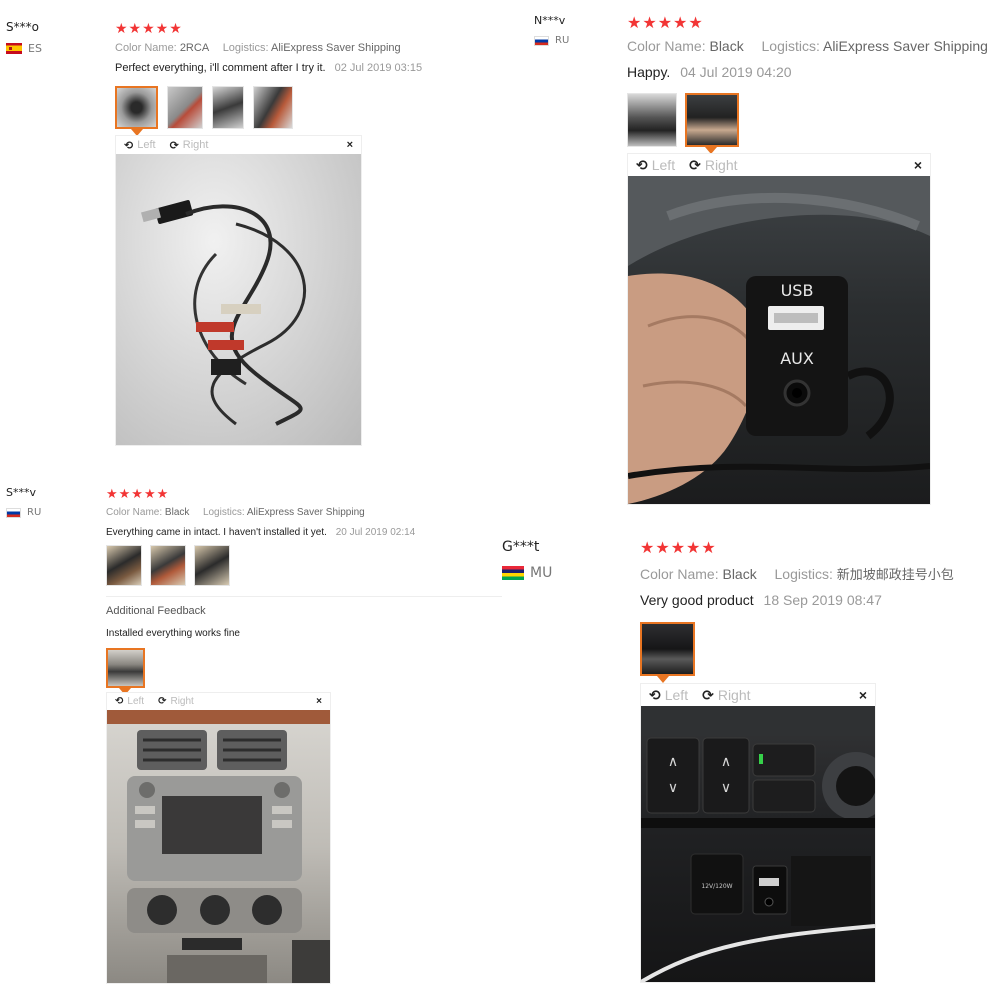 Image resolution: width=1000 pixels, height=1000 pixels. I want to click on reviewer-info: S***v RU, so click(23, 502).